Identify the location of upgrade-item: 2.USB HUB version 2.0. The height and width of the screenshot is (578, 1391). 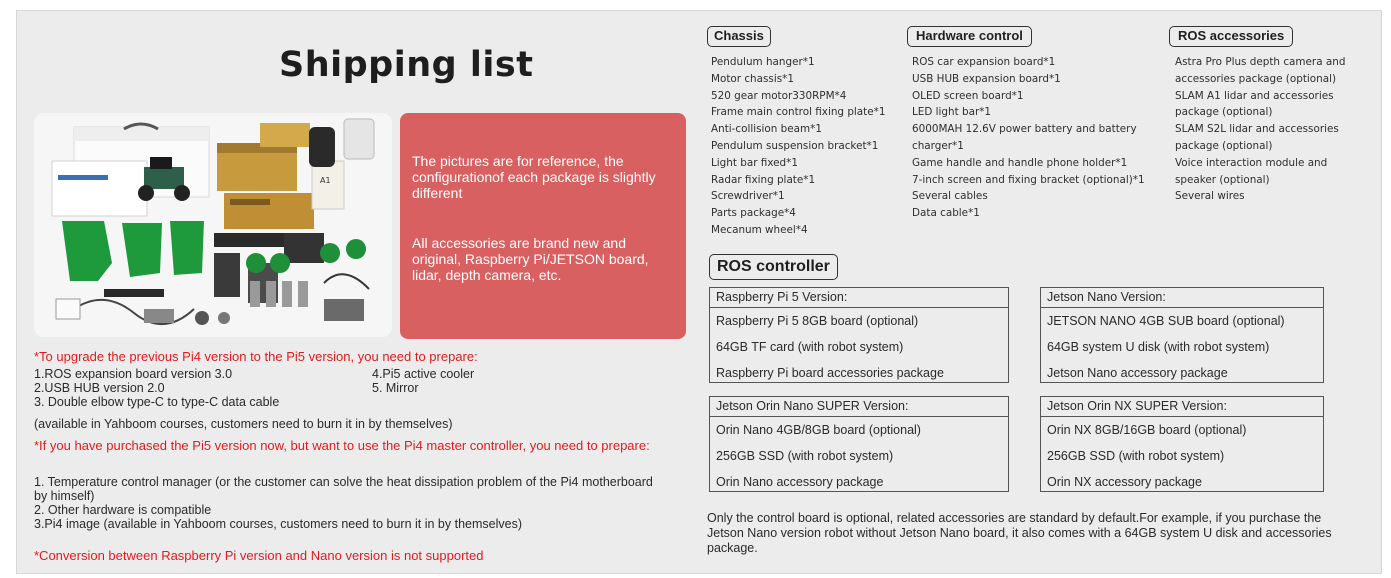
(99, 388).